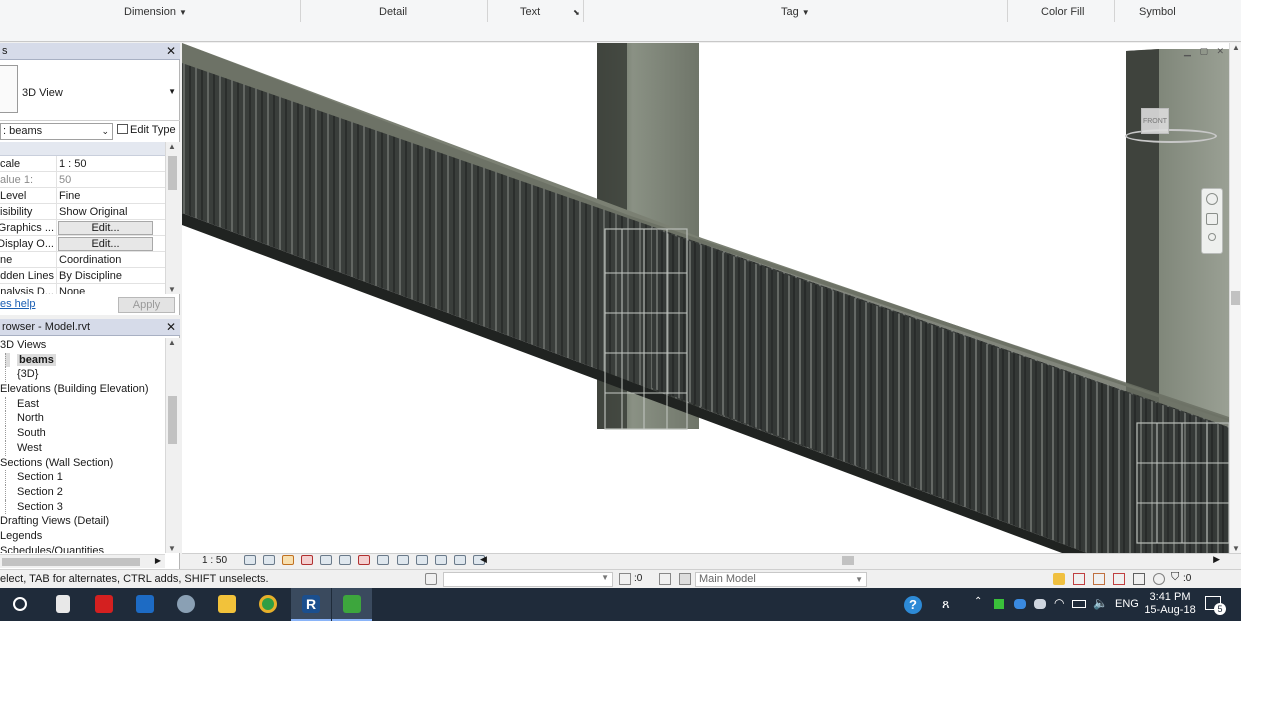 The height and width of the screenshot is (720, 1280). Describe the element at coordinates (1100, 603) in the screenshot. I see `volume-icon: 🔈` at that location.